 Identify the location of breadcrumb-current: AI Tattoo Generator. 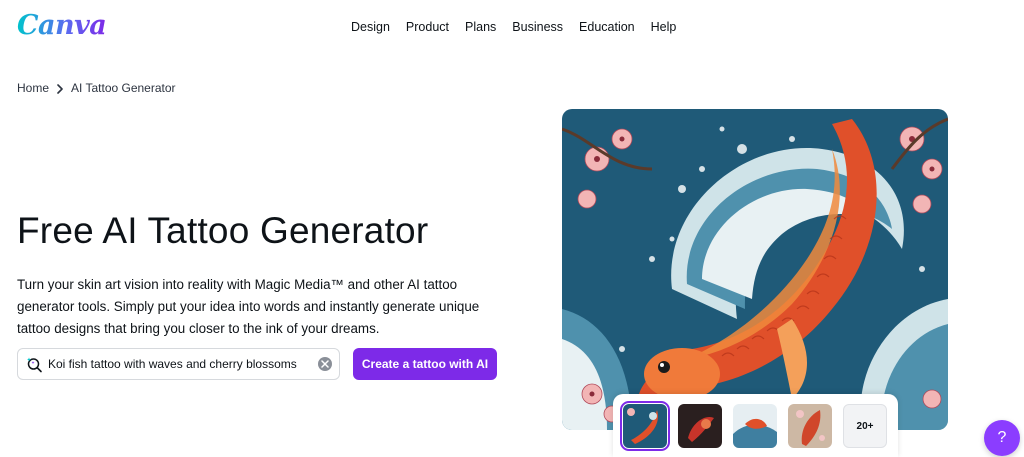
(123, 87).